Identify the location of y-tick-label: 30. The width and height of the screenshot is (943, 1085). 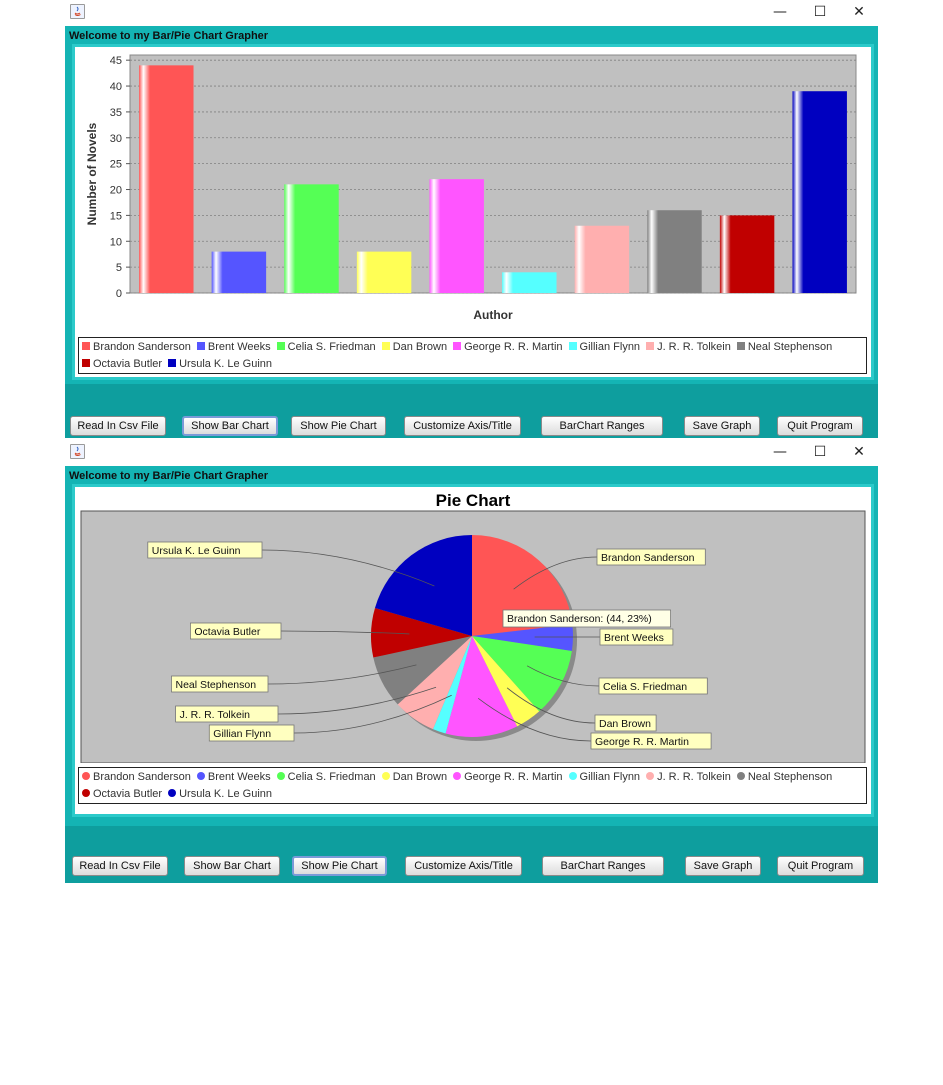
(116, 139).